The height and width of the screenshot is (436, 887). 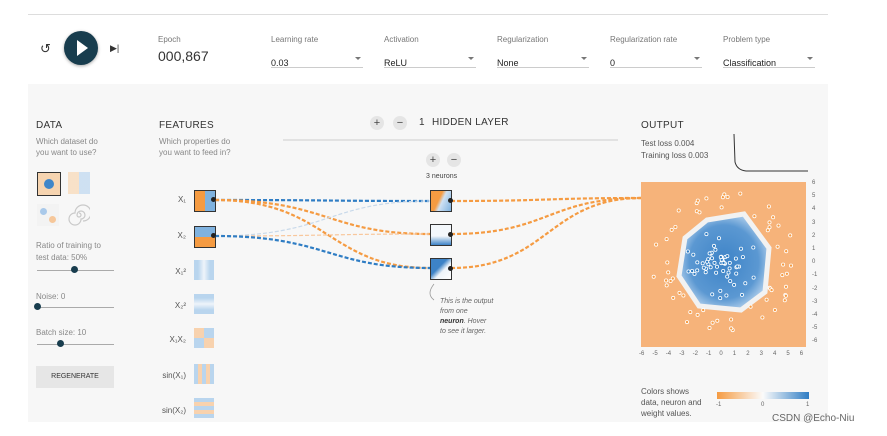 I want to click on tooltip-line-3: neuron. Hover, so click(x=466, y=322).